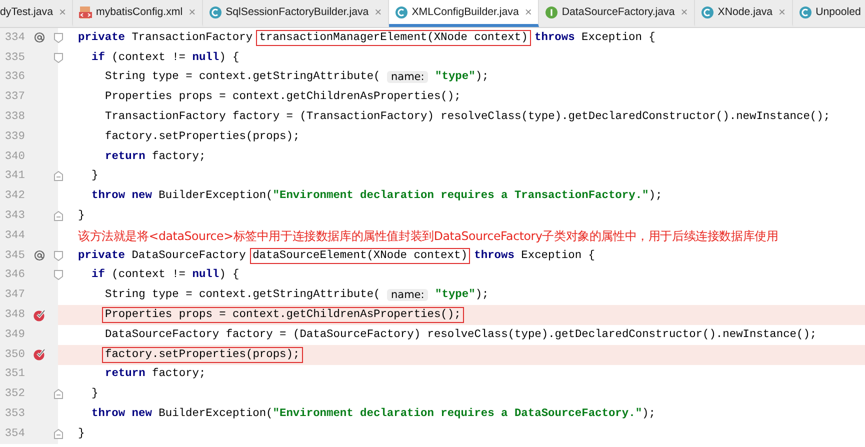  Describe the element at coordinates (162, 256) in the screenshot. I see `code-text: private DataSourceFactory` at that location.